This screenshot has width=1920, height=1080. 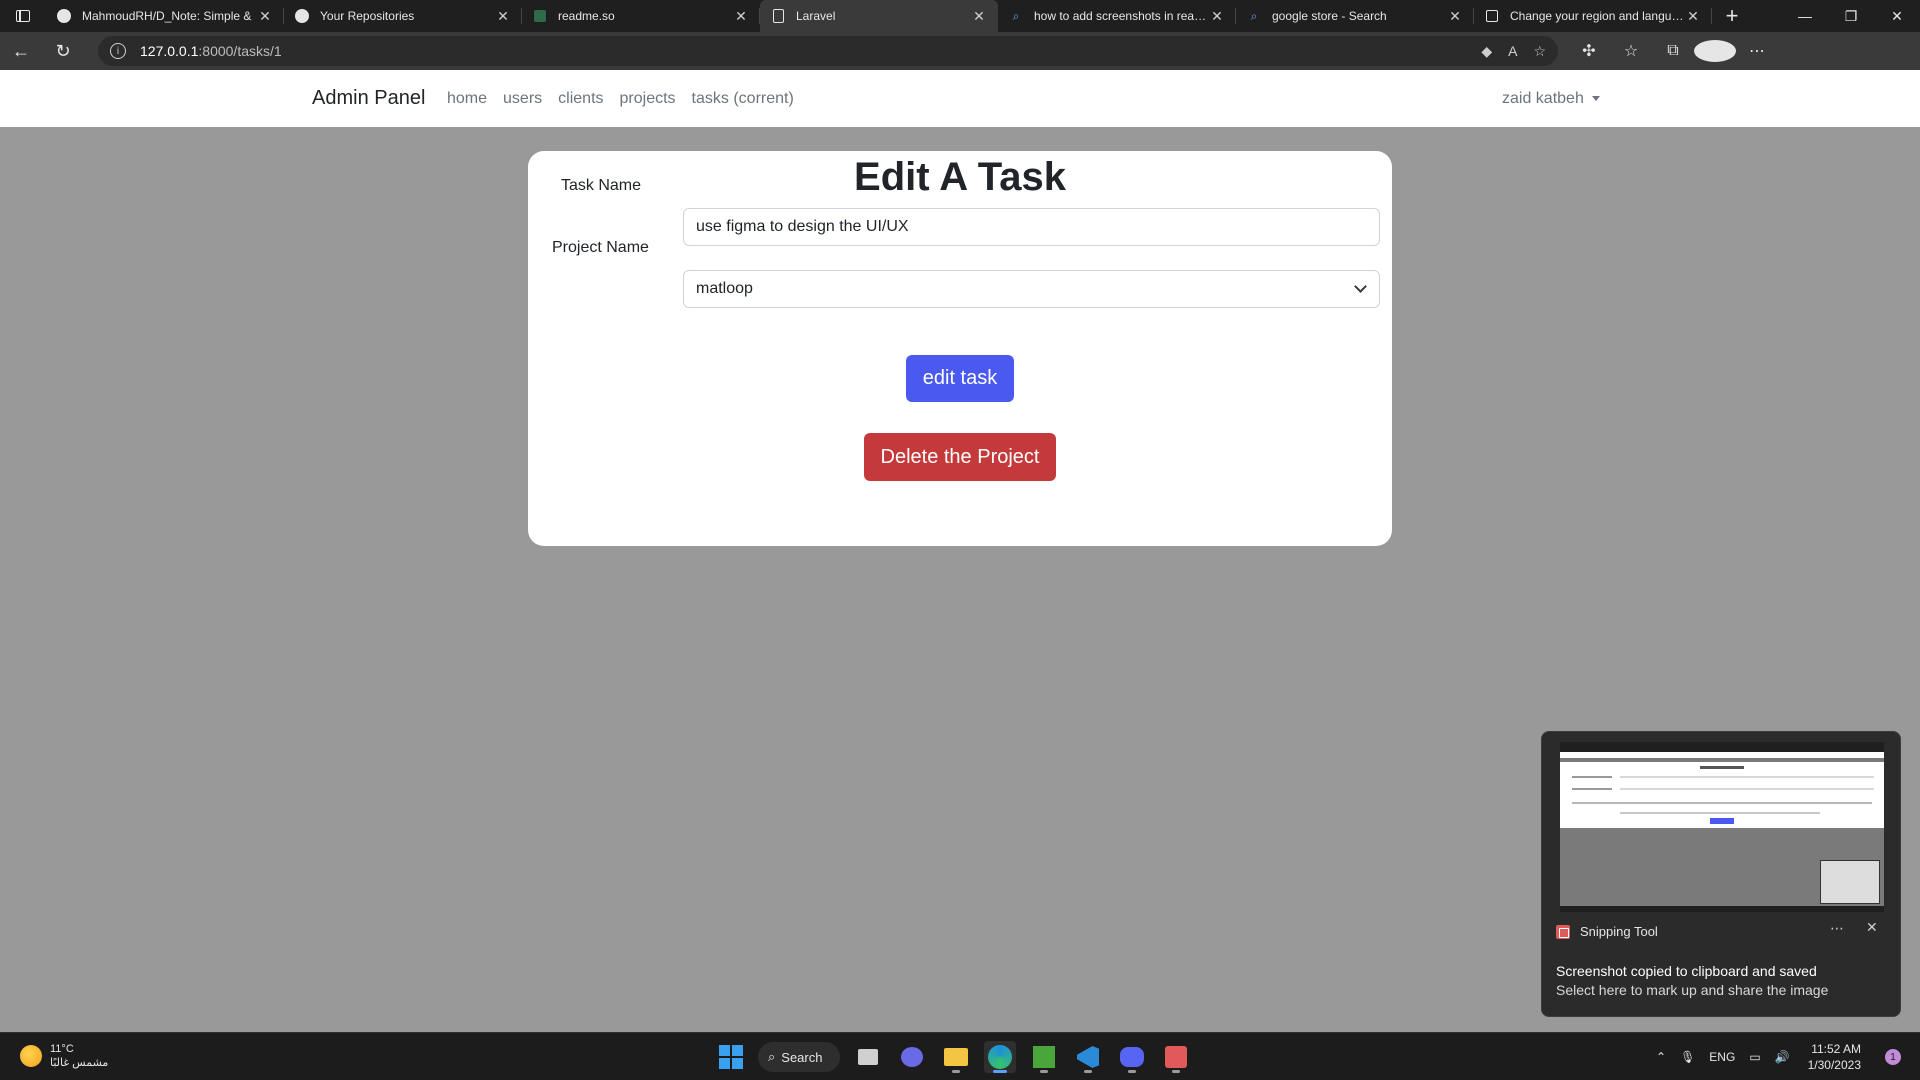 What do you see at coordinates (1757, 51) in the screenshot?
I see `more-icon: ⋯` at bounding box center [1757, 51].